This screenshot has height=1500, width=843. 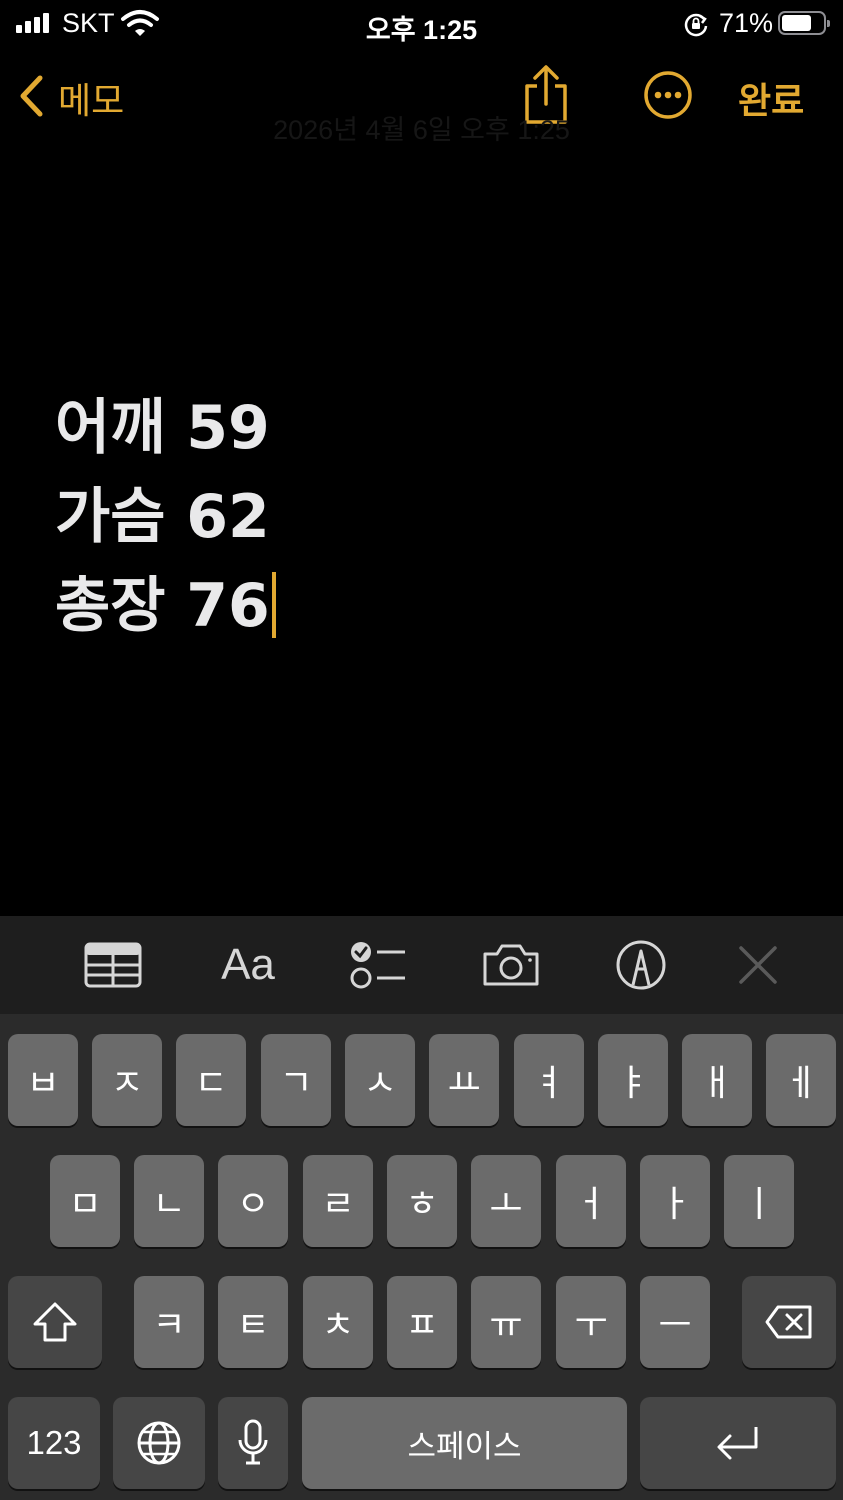 What do you see at coordinates (54, 1443) in the screenshot?
I see `numbers-key: 123` at bounding box center [54, 1443].